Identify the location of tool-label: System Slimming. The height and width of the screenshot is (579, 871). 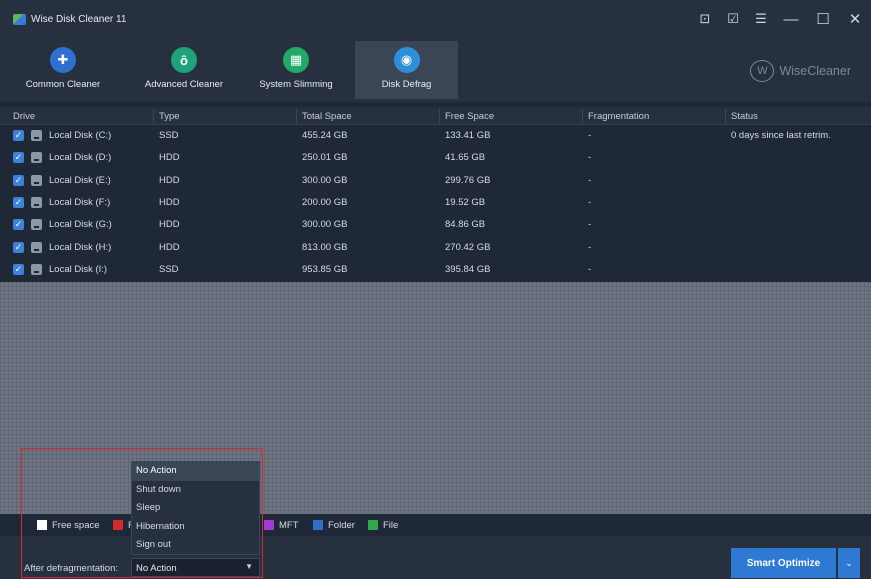
(296, 84).